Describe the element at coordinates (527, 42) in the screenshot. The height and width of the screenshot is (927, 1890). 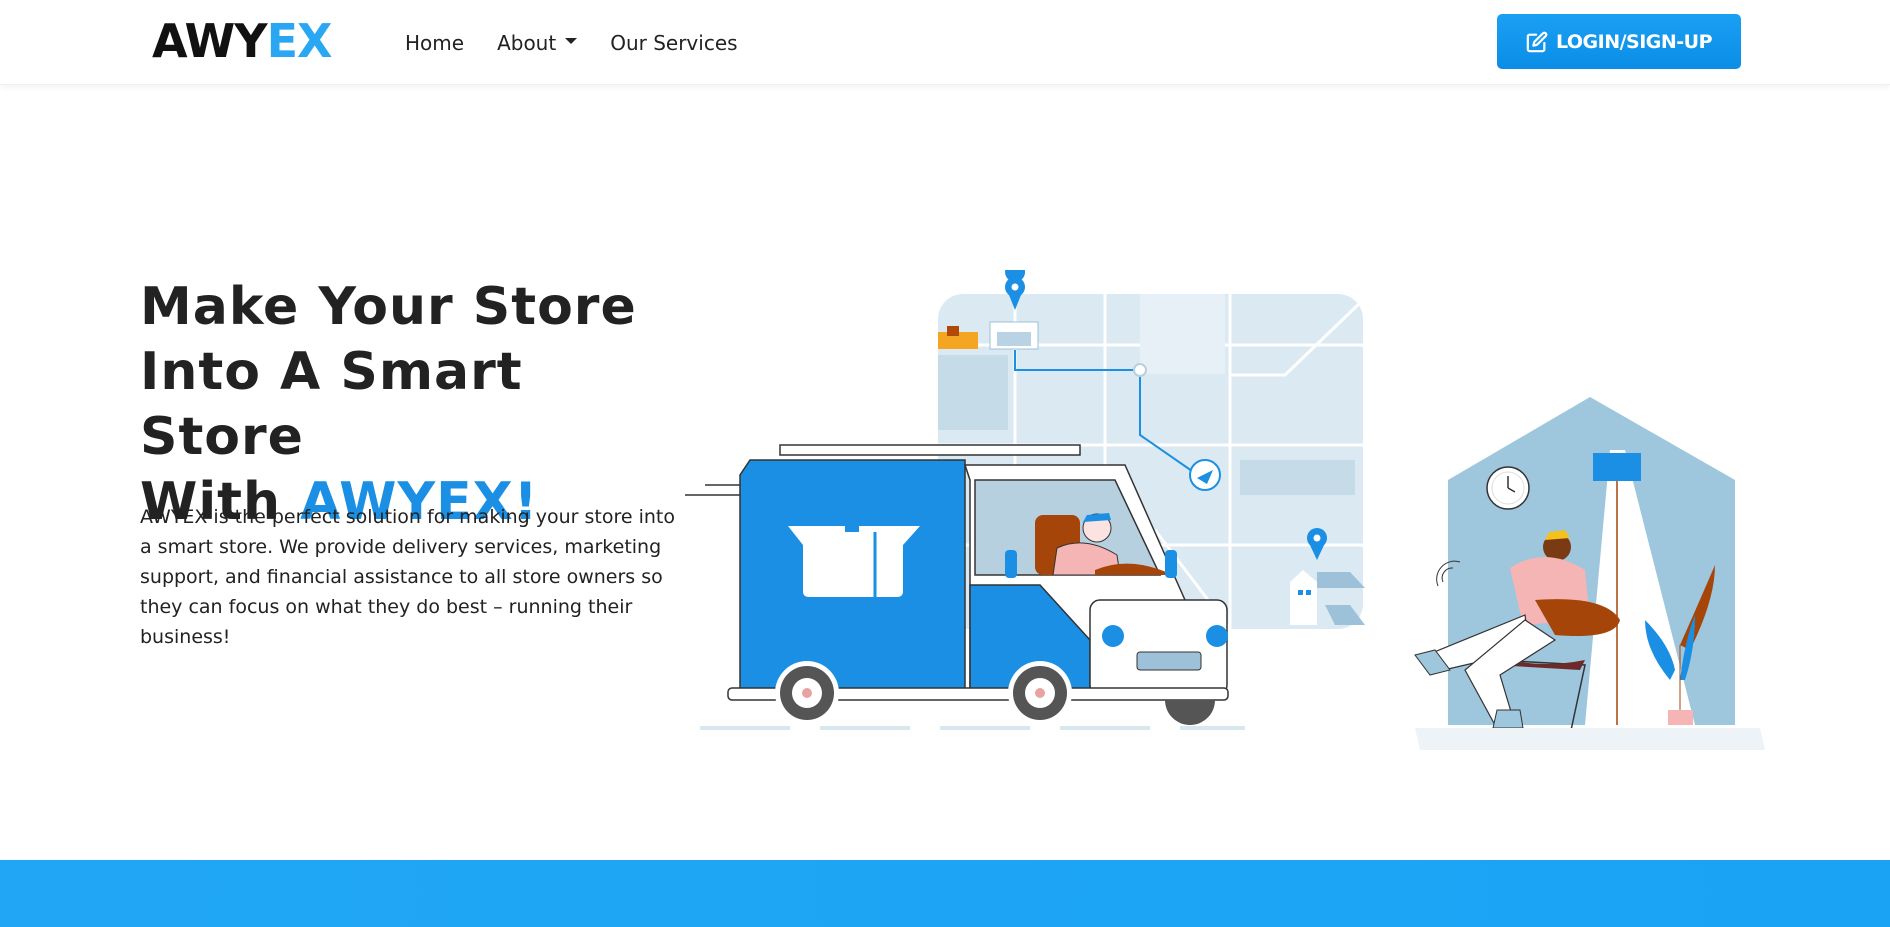
I see `nav-item-label: About` at that location.